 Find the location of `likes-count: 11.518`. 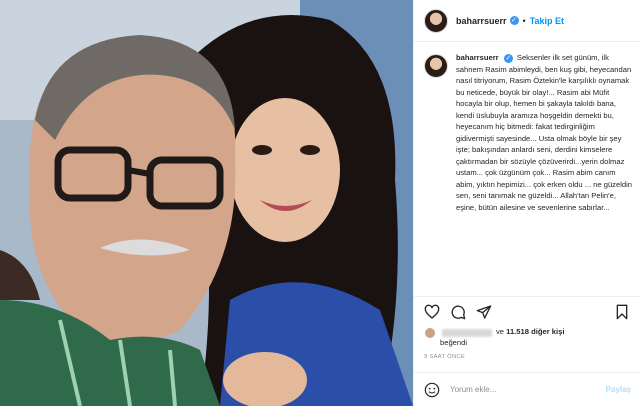

likes-count: 11.518 is located at coordinates (517, 331).